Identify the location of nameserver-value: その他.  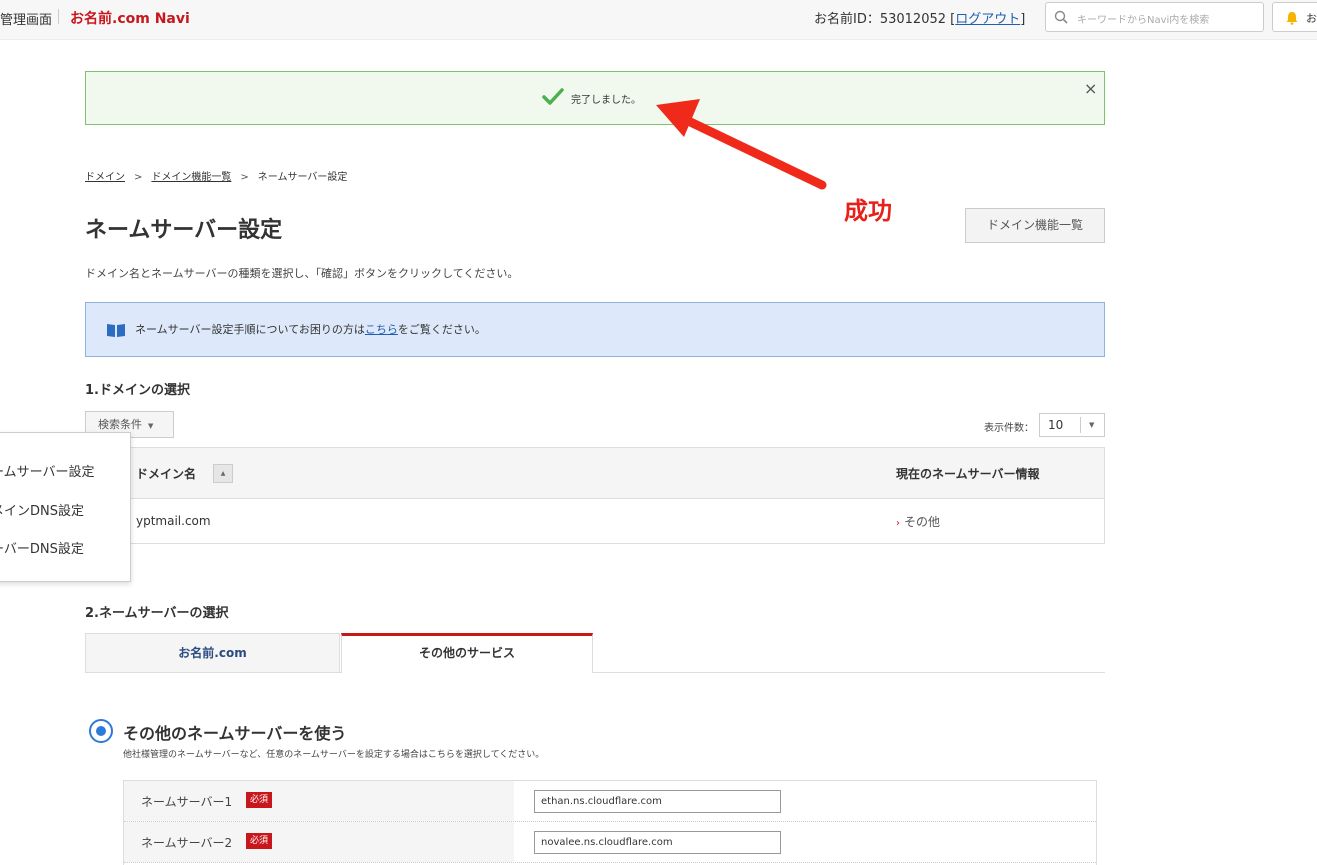
(922, 522).